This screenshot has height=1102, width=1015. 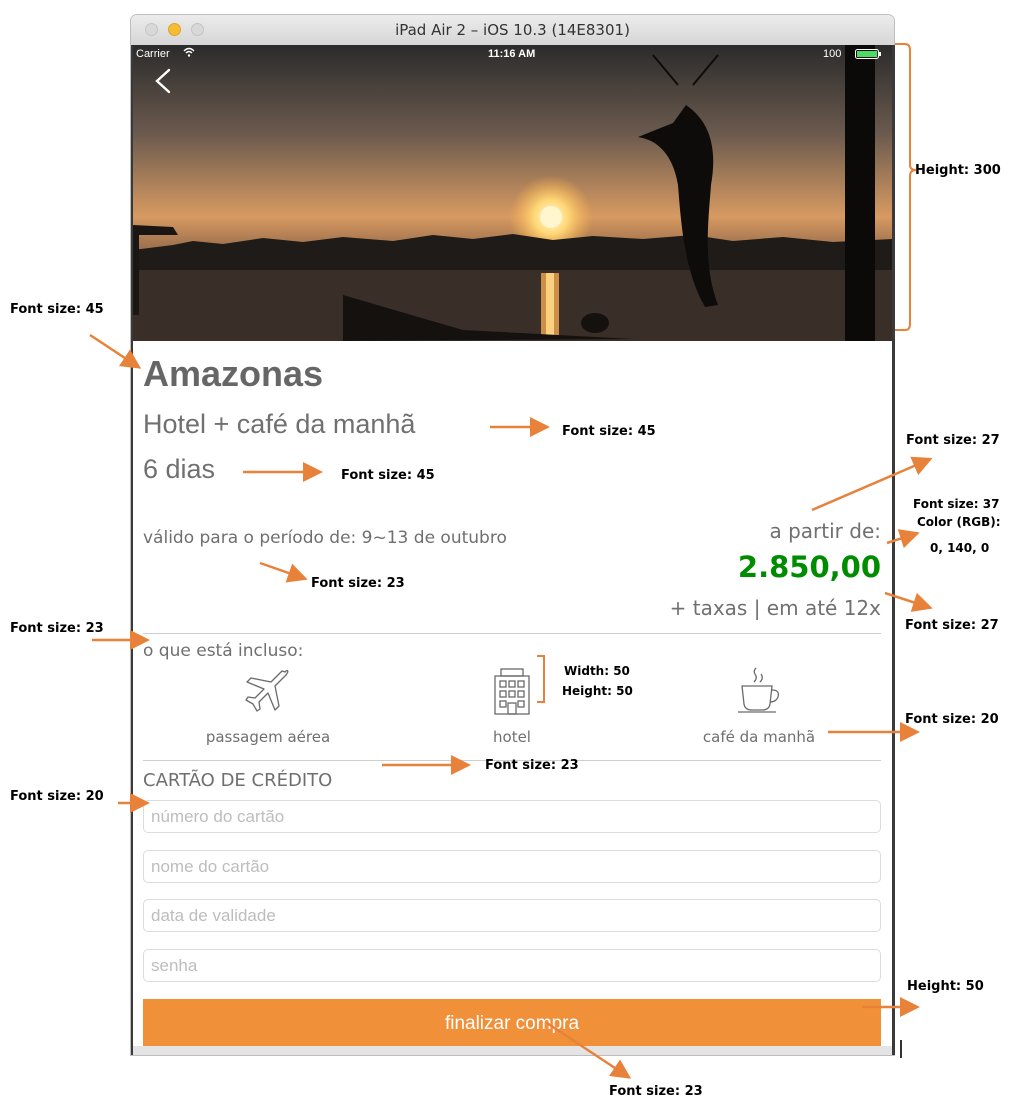 I want to click on included-item-label: café da manhã, so click(x=759, y=737).